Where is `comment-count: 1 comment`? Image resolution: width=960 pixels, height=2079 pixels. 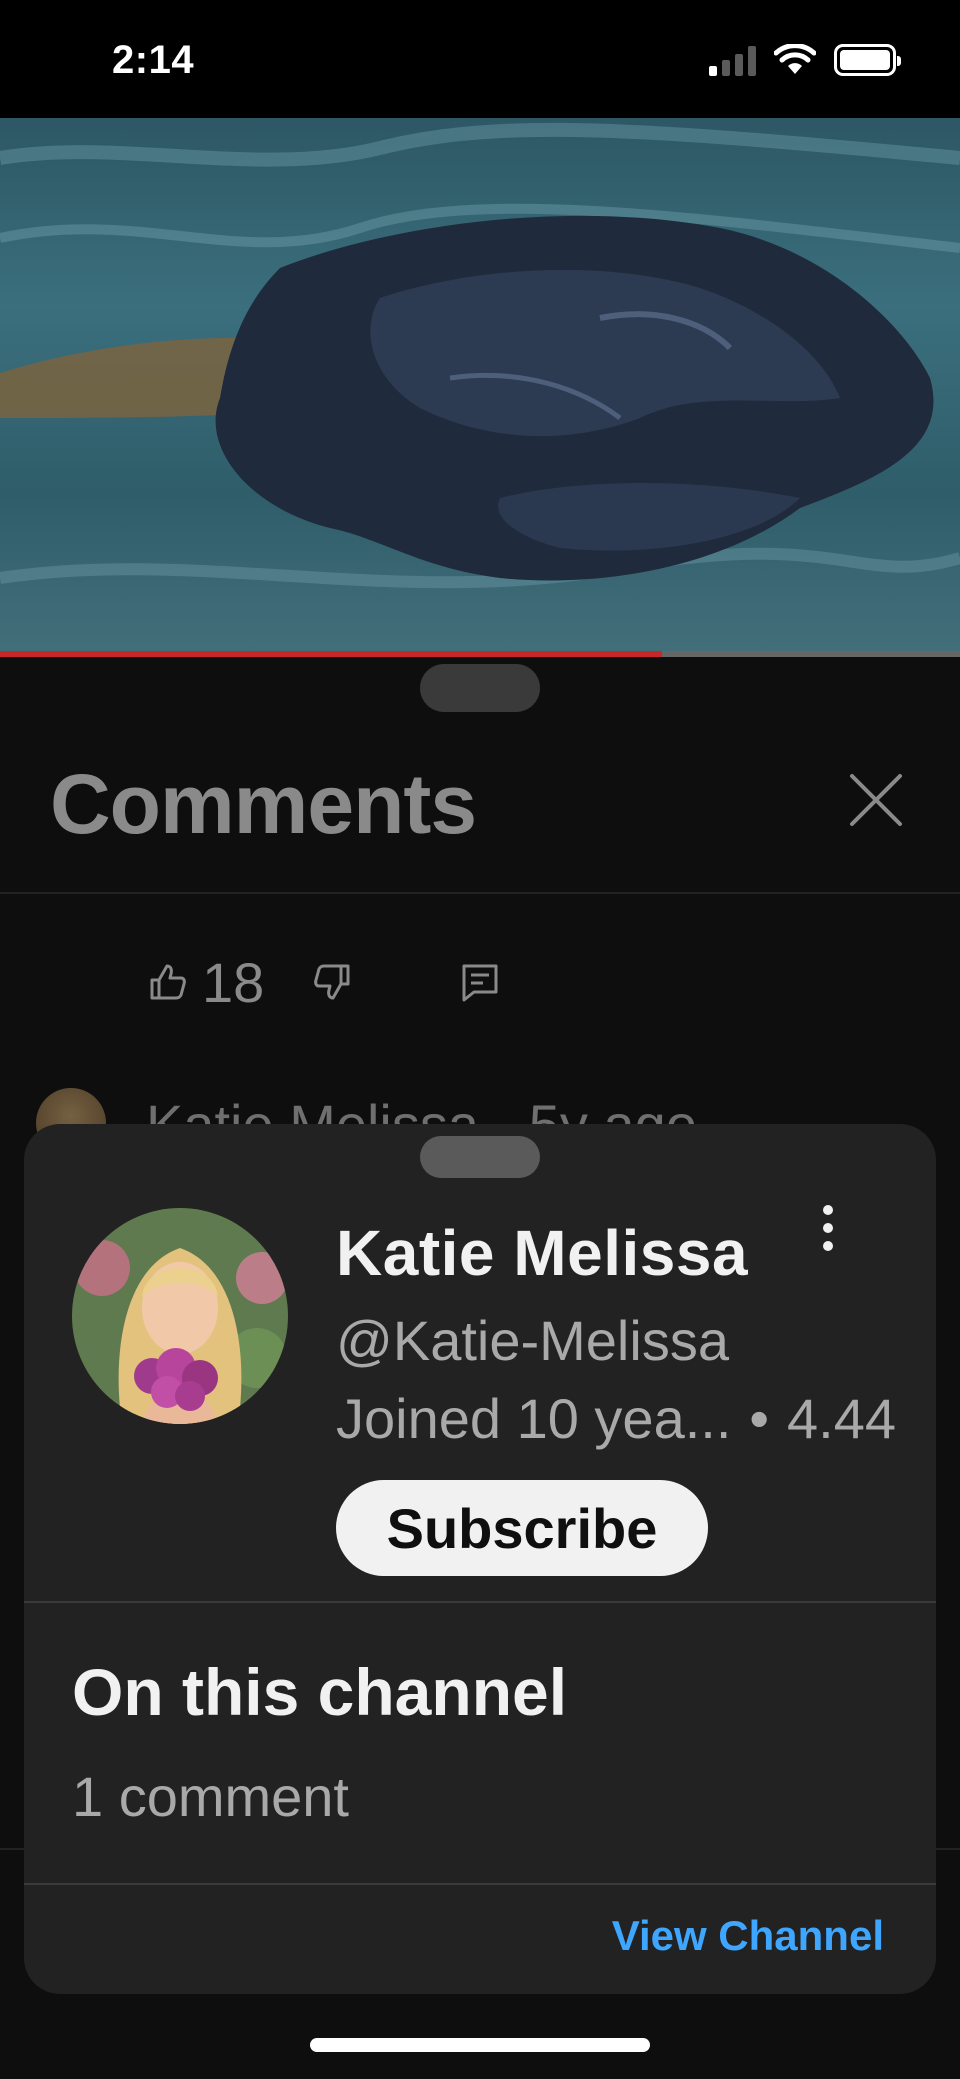
comment-count: 1 comment is located at coordinates (210, 1796).